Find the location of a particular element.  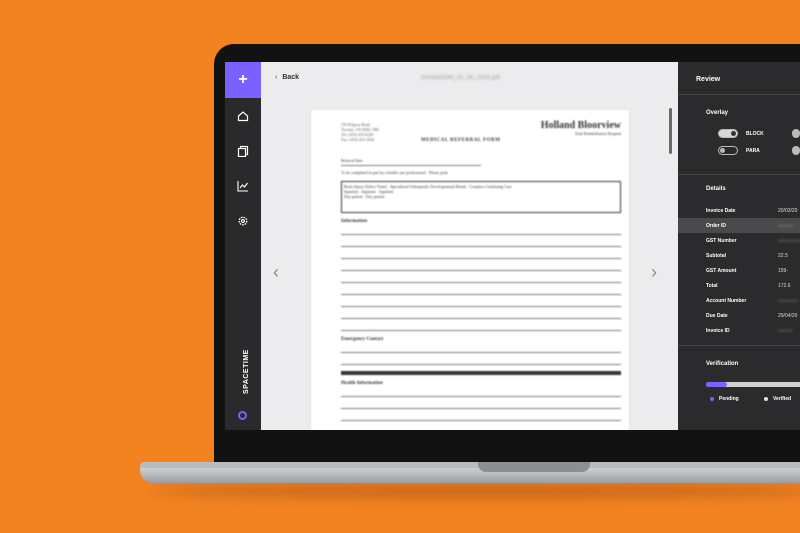

progress-fill is located at coordinates (717, 384).